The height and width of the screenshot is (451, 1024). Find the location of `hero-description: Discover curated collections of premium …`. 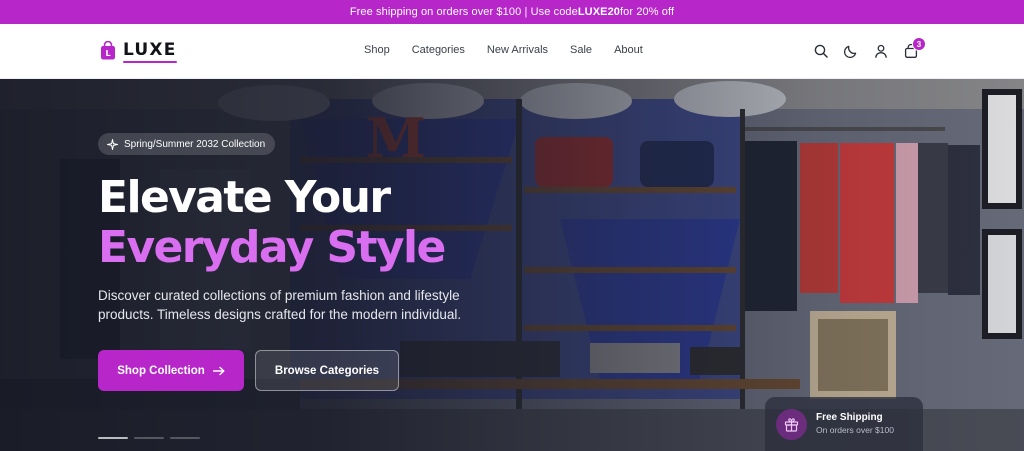

hero-description: Discover curated collections of premium … is located at coordinates (280, 305).